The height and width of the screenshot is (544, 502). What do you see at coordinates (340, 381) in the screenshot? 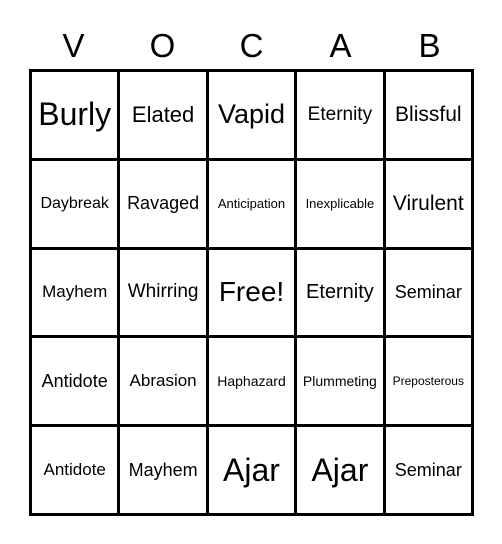
I see `bingo-cell: Plummeting` at bounding box center [340, 381].